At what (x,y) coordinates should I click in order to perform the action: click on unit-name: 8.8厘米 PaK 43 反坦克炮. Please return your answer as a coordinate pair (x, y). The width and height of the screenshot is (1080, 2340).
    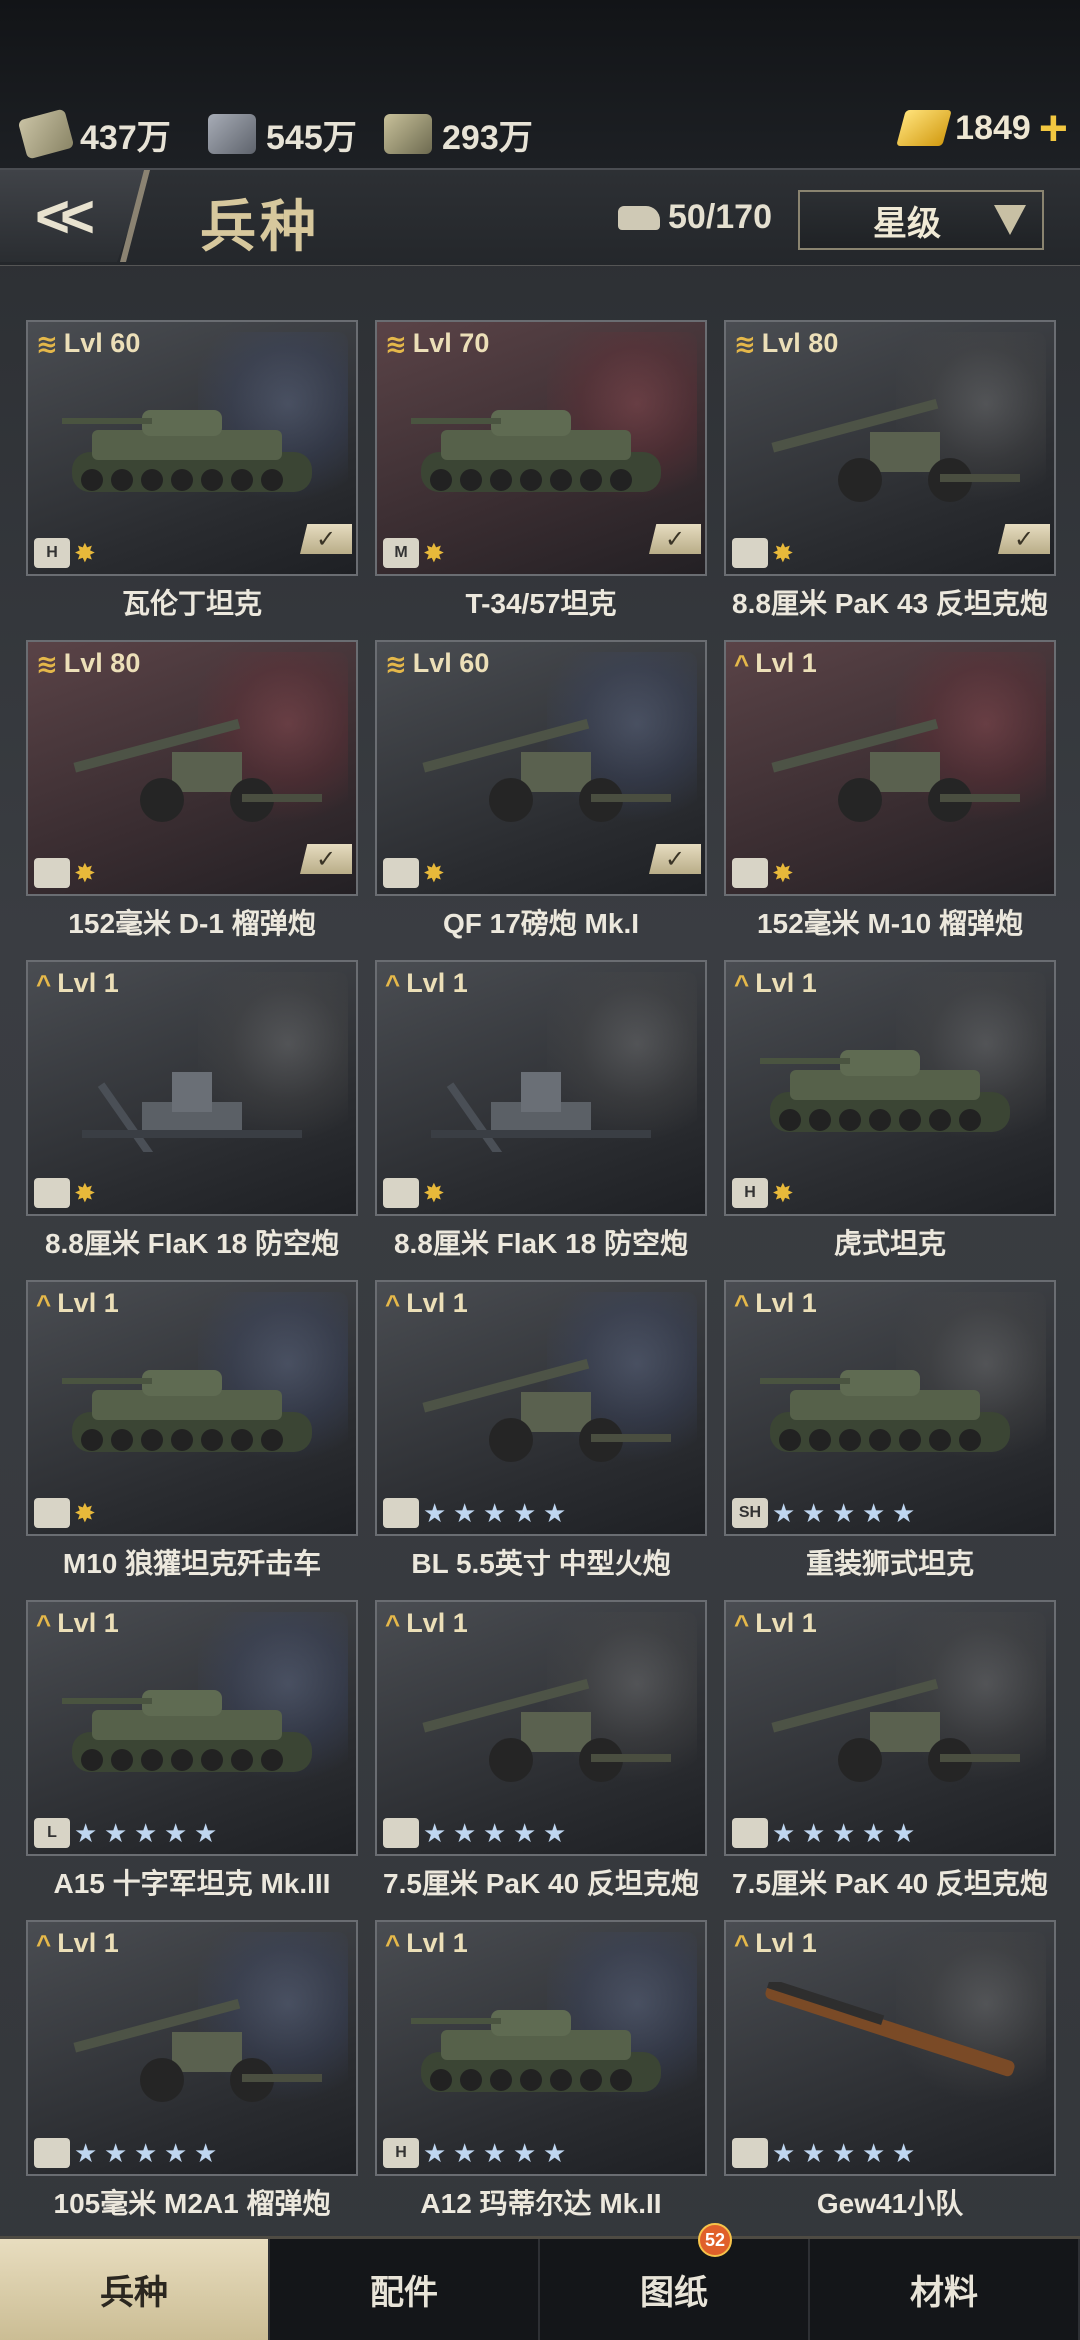
    Looking at the image, I should click on (890, 603).